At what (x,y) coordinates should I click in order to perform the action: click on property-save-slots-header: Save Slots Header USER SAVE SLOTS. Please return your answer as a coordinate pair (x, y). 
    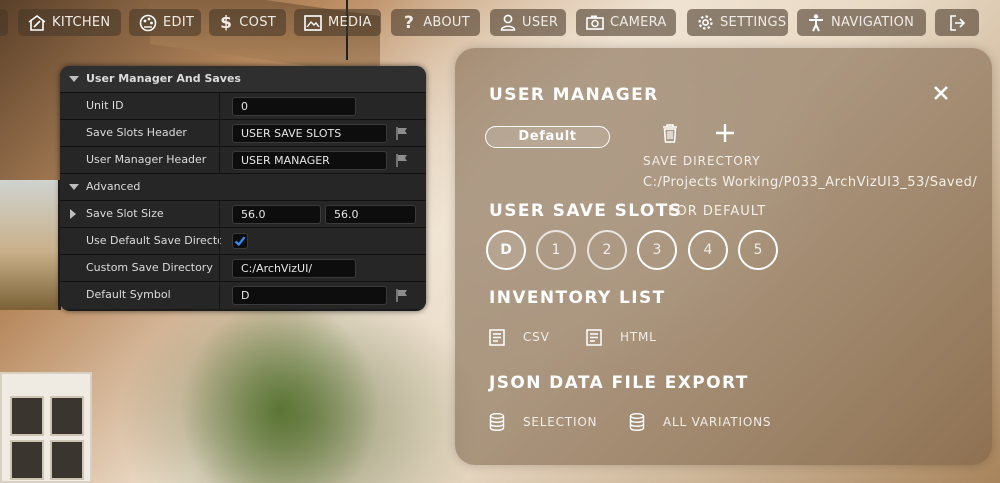
    Looking at the image, I should click on (243, 133).